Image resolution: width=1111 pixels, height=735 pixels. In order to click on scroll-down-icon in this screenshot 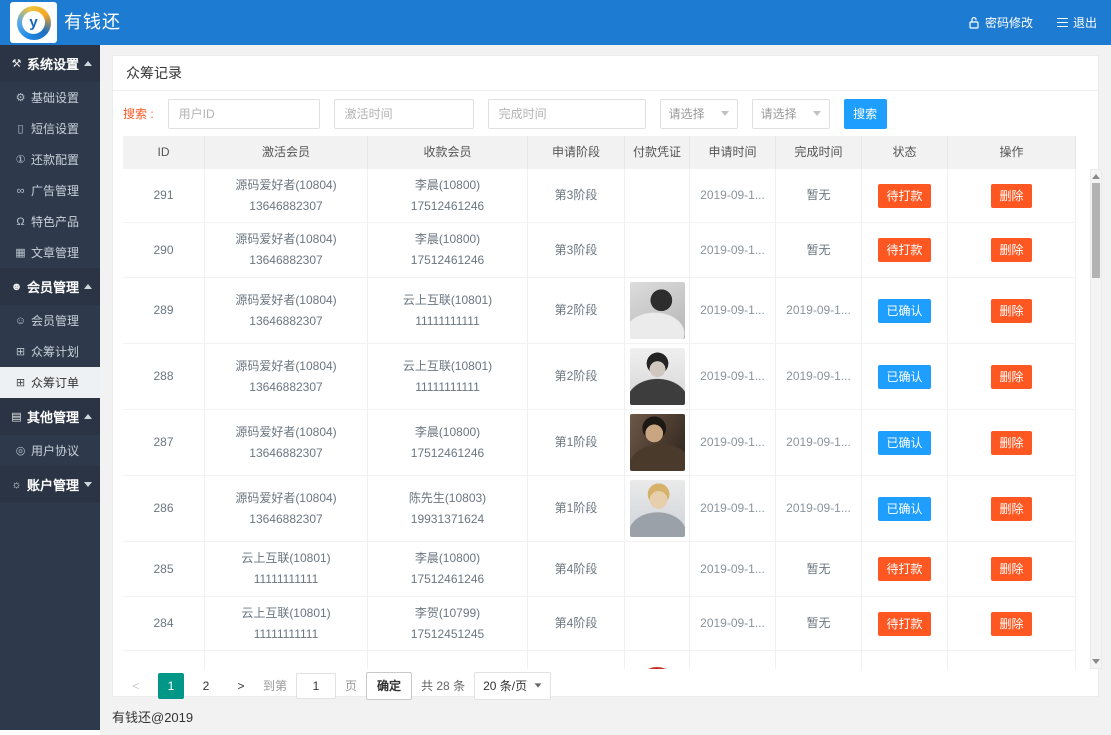, I will do `click(1096, 661)`.